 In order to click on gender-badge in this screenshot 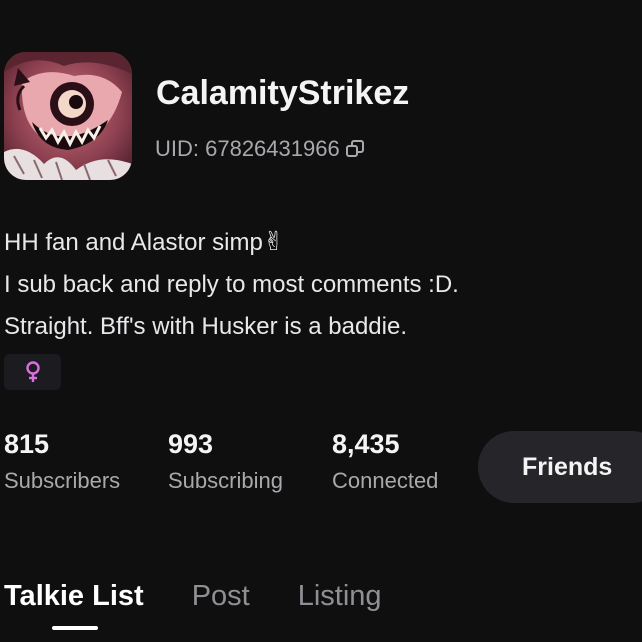, I will do `click(32, 372)`.